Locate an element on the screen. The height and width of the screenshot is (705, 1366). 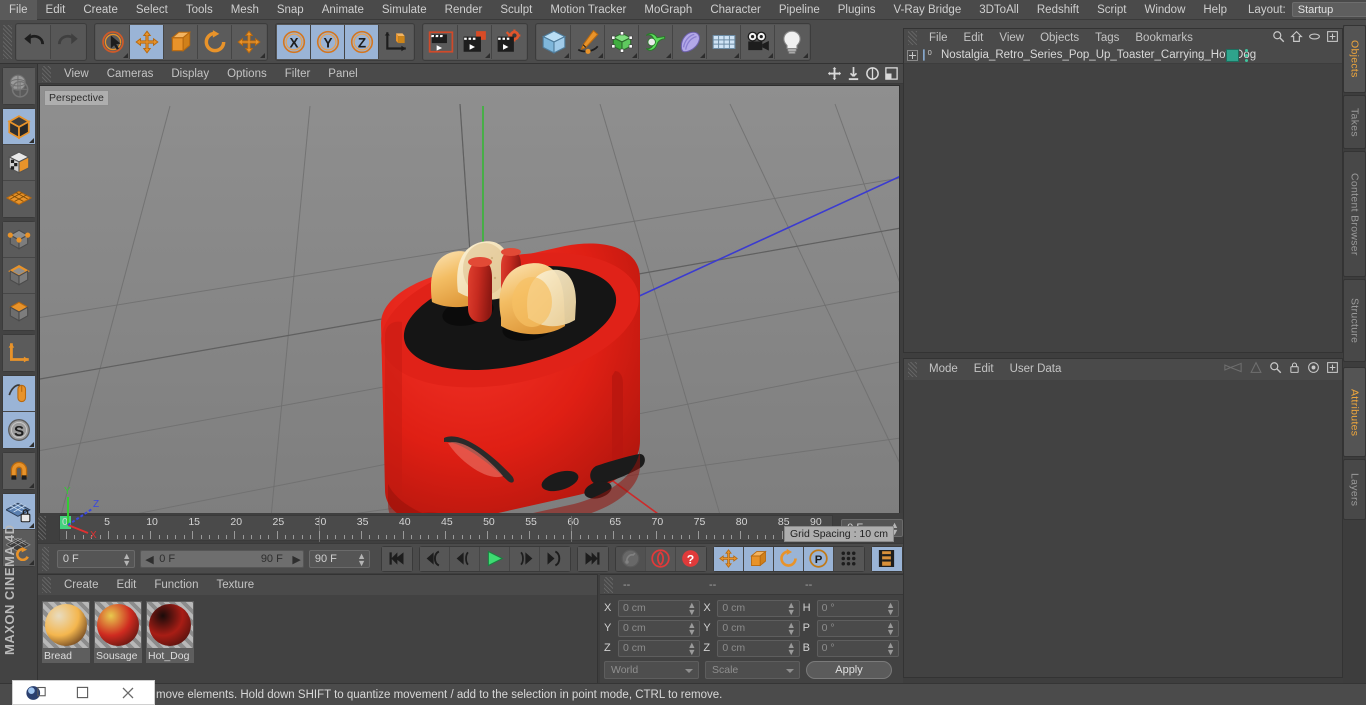
pin-icon is located at coordinates (1256, 369).